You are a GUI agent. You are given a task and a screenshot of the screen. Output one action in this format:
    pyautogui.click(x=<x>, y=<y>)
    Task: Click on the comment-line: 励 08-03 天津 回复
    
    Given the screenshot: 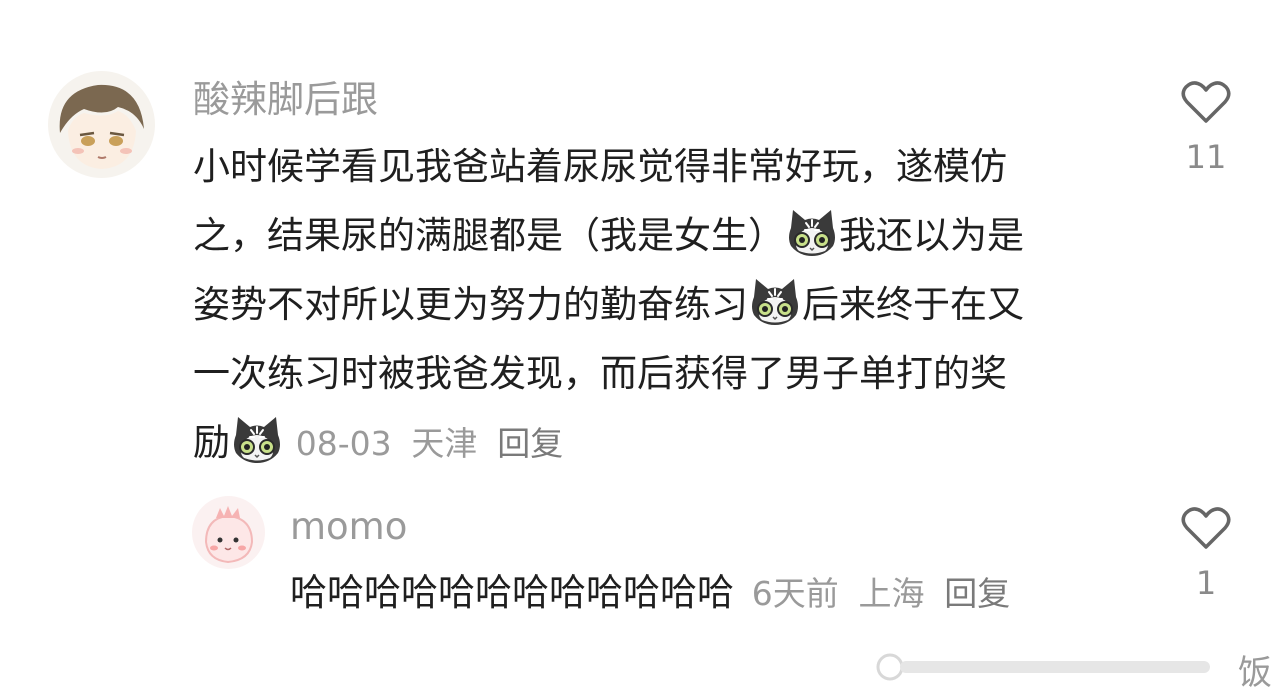 What is the action you would take?
    pyautogui.click(x=668, y=443)
    